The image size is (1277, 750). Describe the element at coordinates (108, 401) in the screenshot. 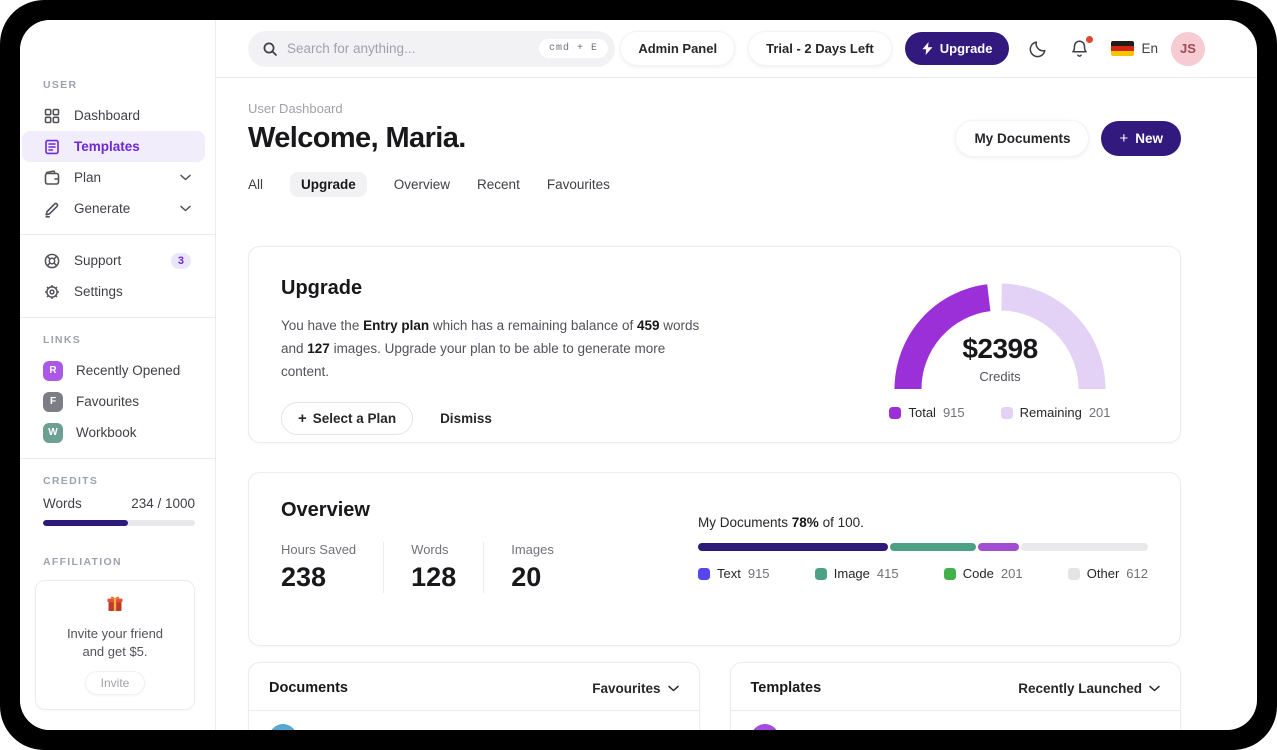

I see `sidebar-link-label: Favourites` at that location.